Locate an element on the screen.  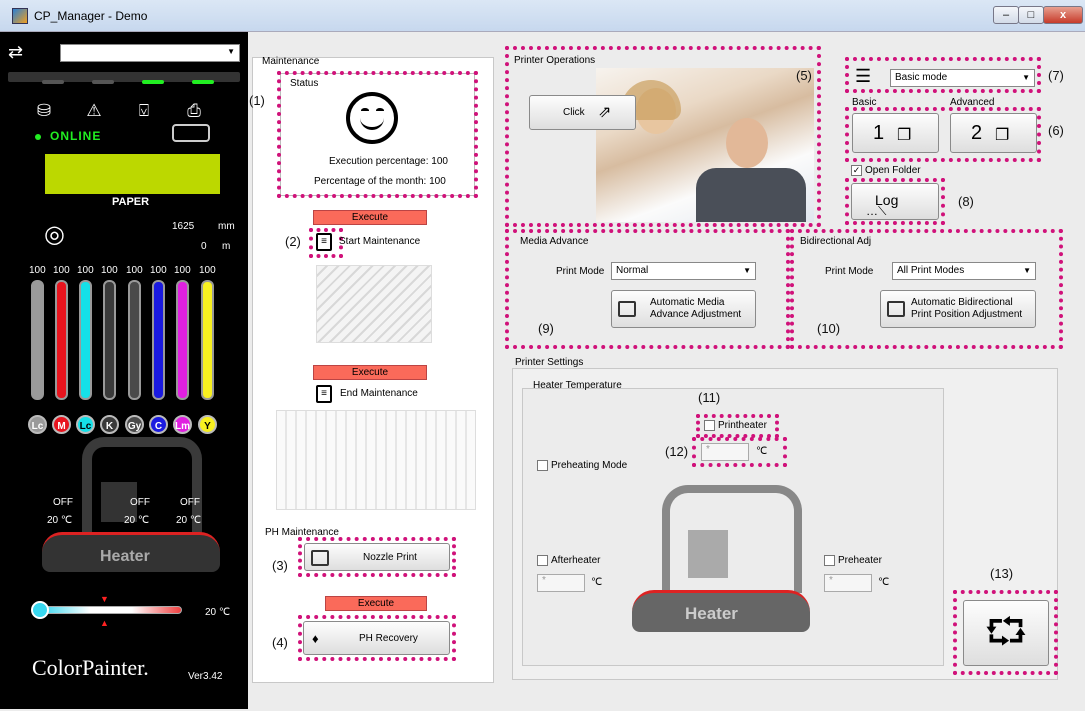
check-icon: ✓ is located at coordinates (856, 170).